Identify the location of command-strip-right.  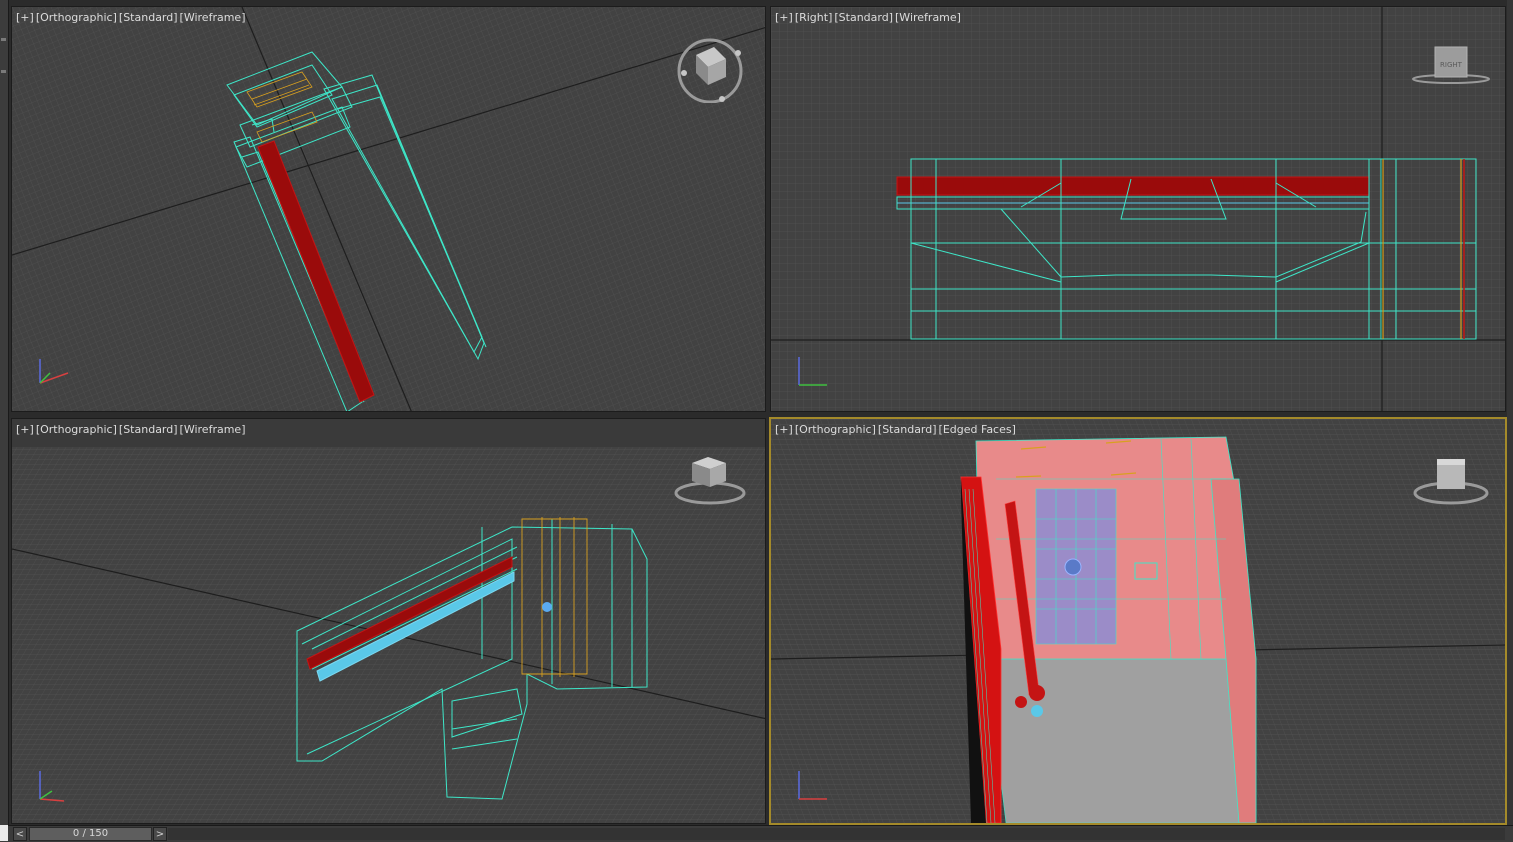
(1510, 412).